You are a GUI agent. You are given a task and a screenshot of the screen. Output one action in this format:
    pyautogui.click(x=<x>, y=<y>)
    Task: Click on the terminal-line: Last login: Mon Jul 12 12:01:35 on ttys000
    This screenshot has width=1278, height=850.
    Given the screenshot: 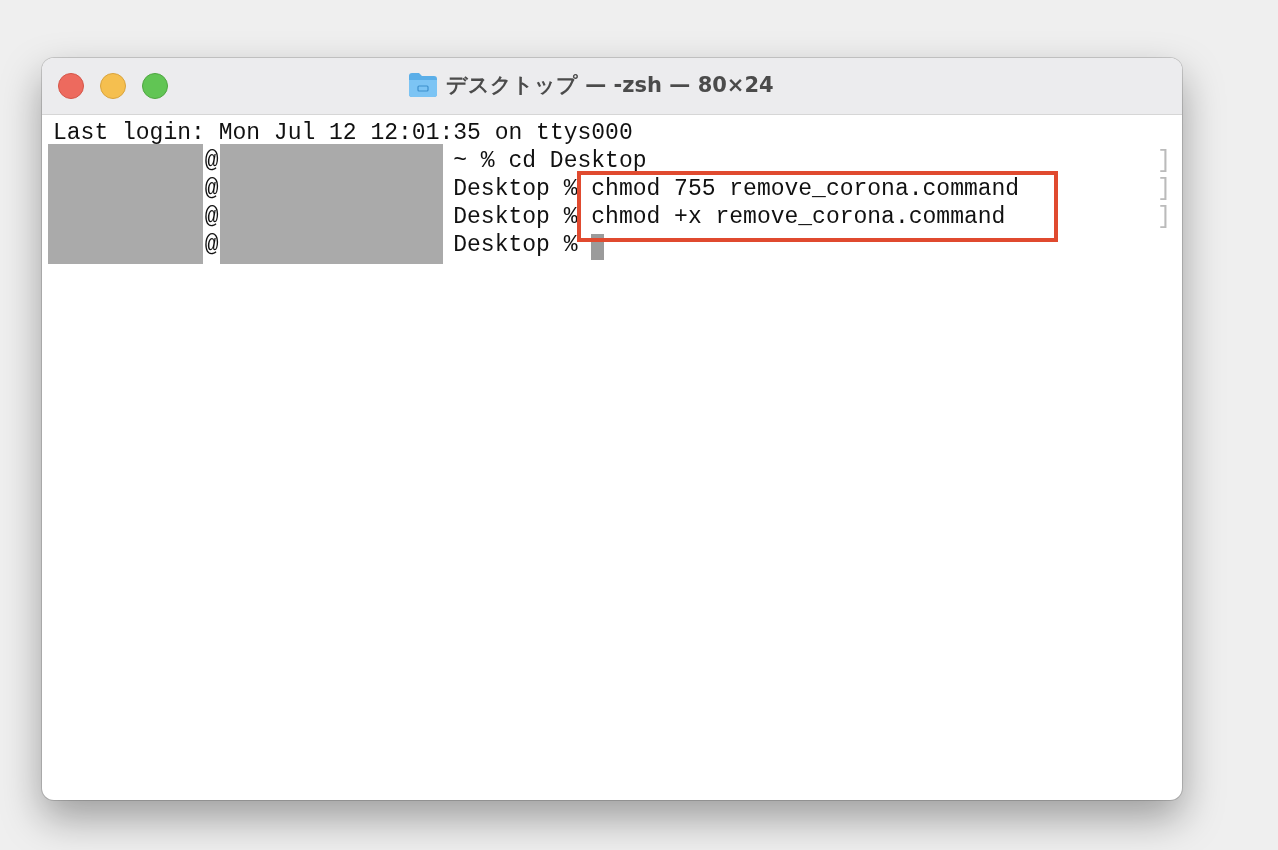 What is the action you would take?
    pyautogui.click(x=343, y=133)
    